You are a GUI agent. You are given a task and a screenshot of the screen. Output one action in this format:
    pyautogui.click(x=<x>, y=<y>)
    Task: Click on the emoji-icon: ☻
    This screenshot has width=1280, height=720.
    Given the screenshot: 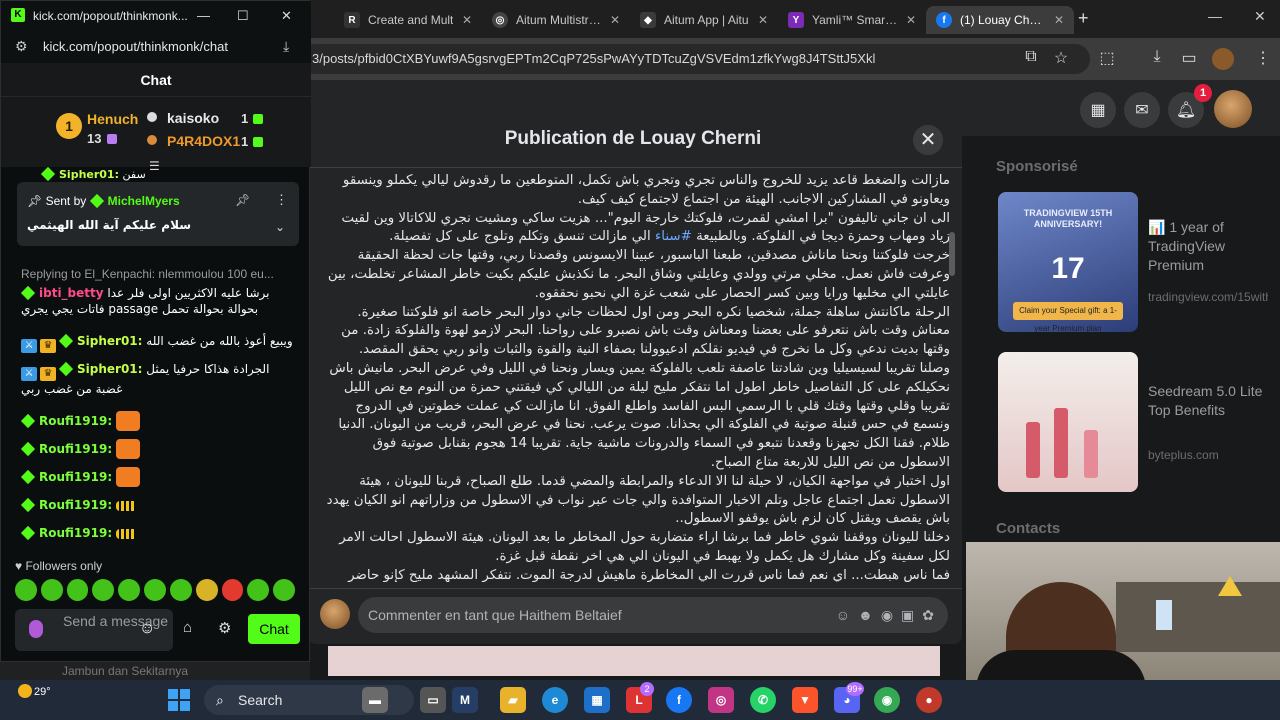 What is the action you would take?
    pyautogui.click(x=865, y=615)
    